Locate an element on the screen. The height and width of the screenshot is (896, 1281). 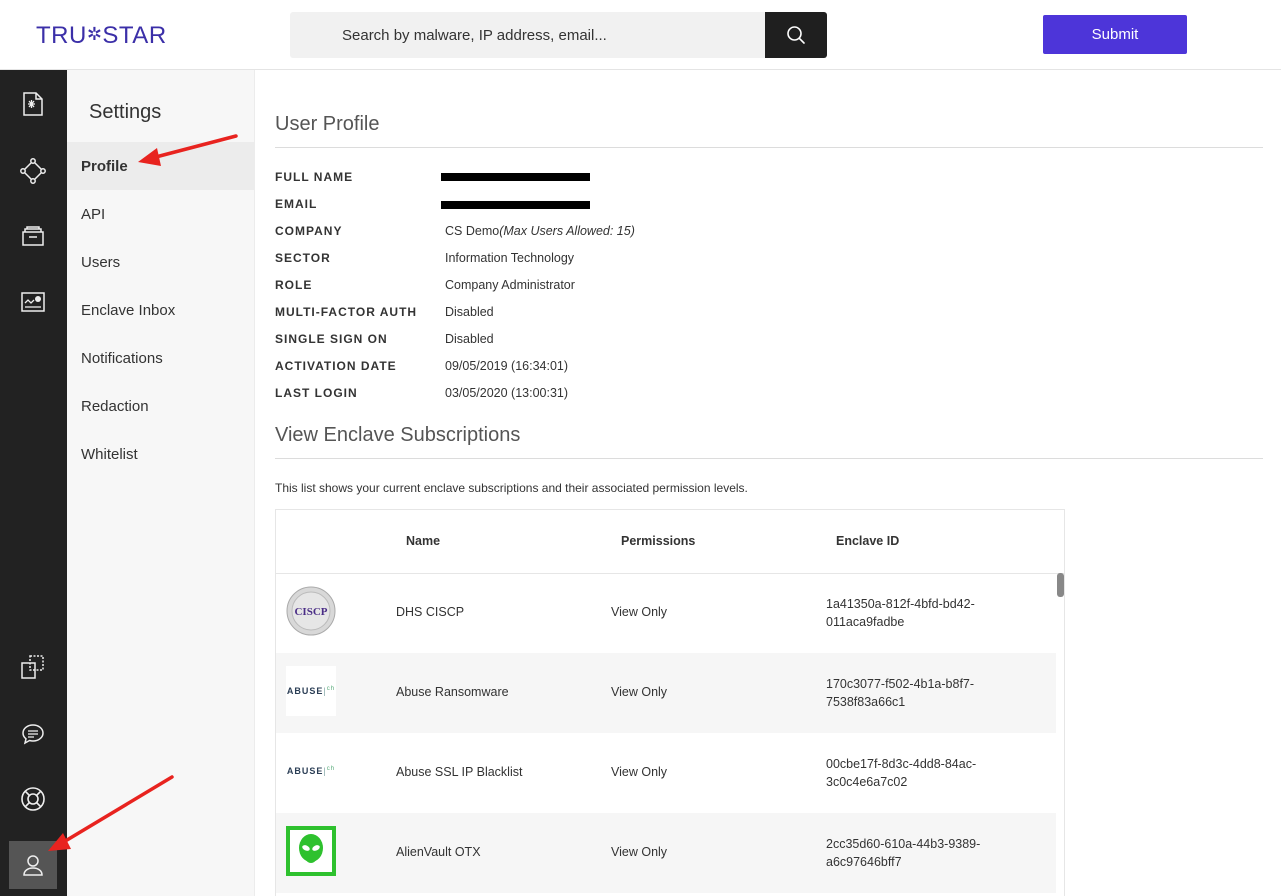
archive-icon is located at coordinates (33, 236).